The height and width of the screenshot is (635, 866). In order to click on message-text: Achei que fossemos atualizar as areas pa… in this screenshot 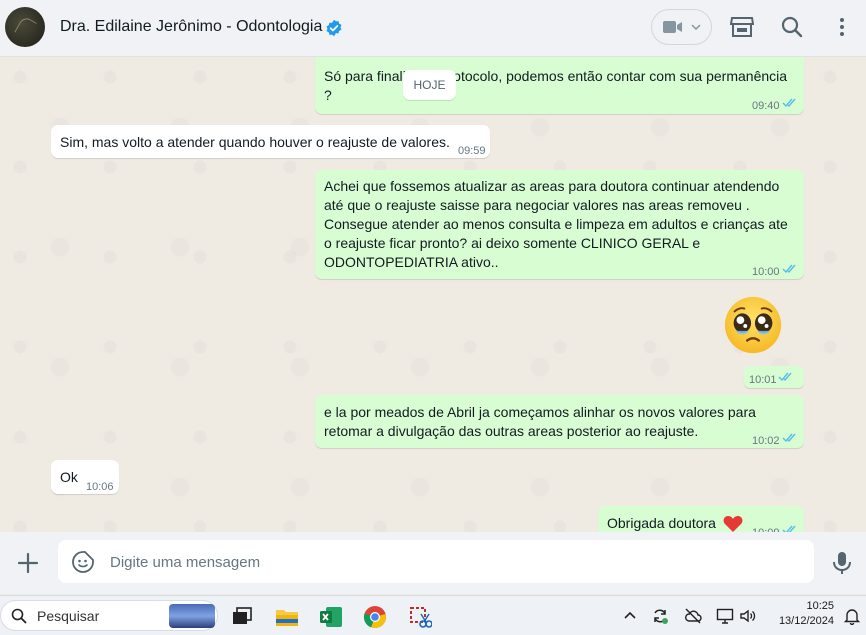, I will do `click(552, 186)`.